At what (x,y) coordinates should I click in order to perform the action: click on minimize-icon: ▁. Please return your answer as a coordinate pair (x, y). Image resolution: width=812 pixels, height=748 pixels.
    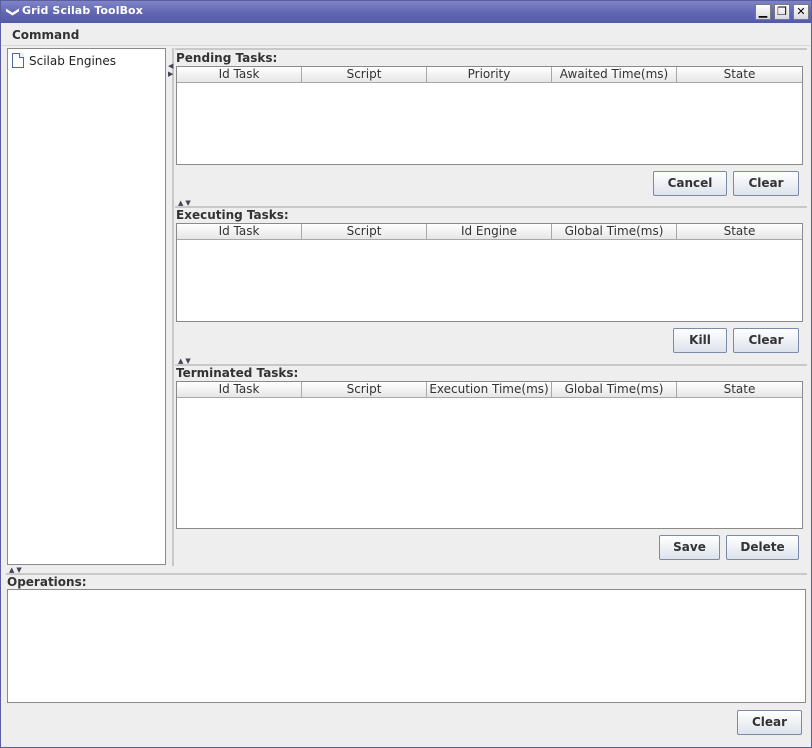
    Looking at the image, I should click on (763, 12).